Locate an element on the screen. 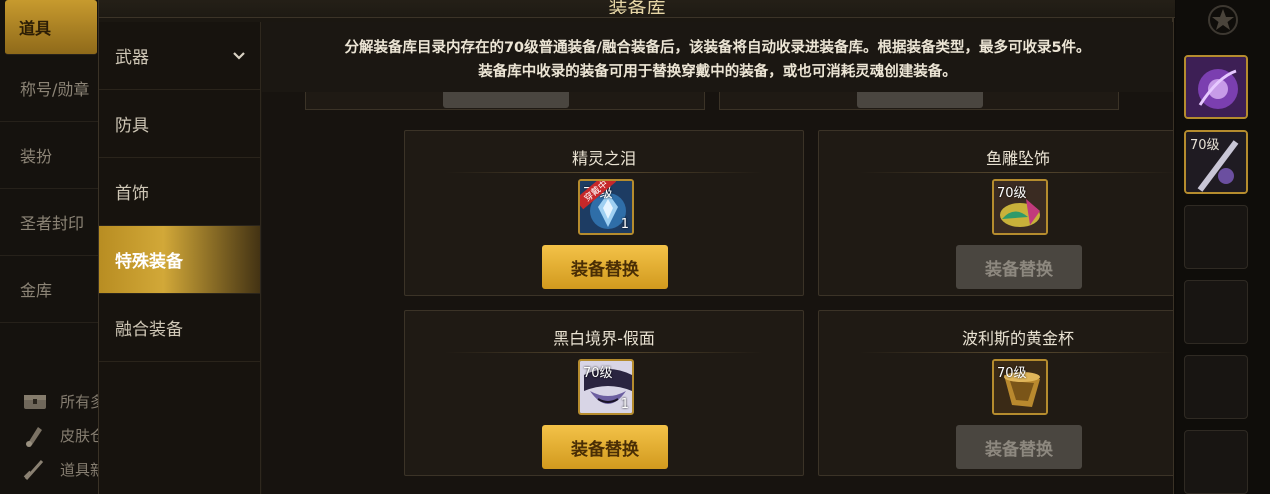 Image resolution: width=1270 pixels, height=494 pixels. dialog-title: 装备库 is located at coordinates (637, 7).